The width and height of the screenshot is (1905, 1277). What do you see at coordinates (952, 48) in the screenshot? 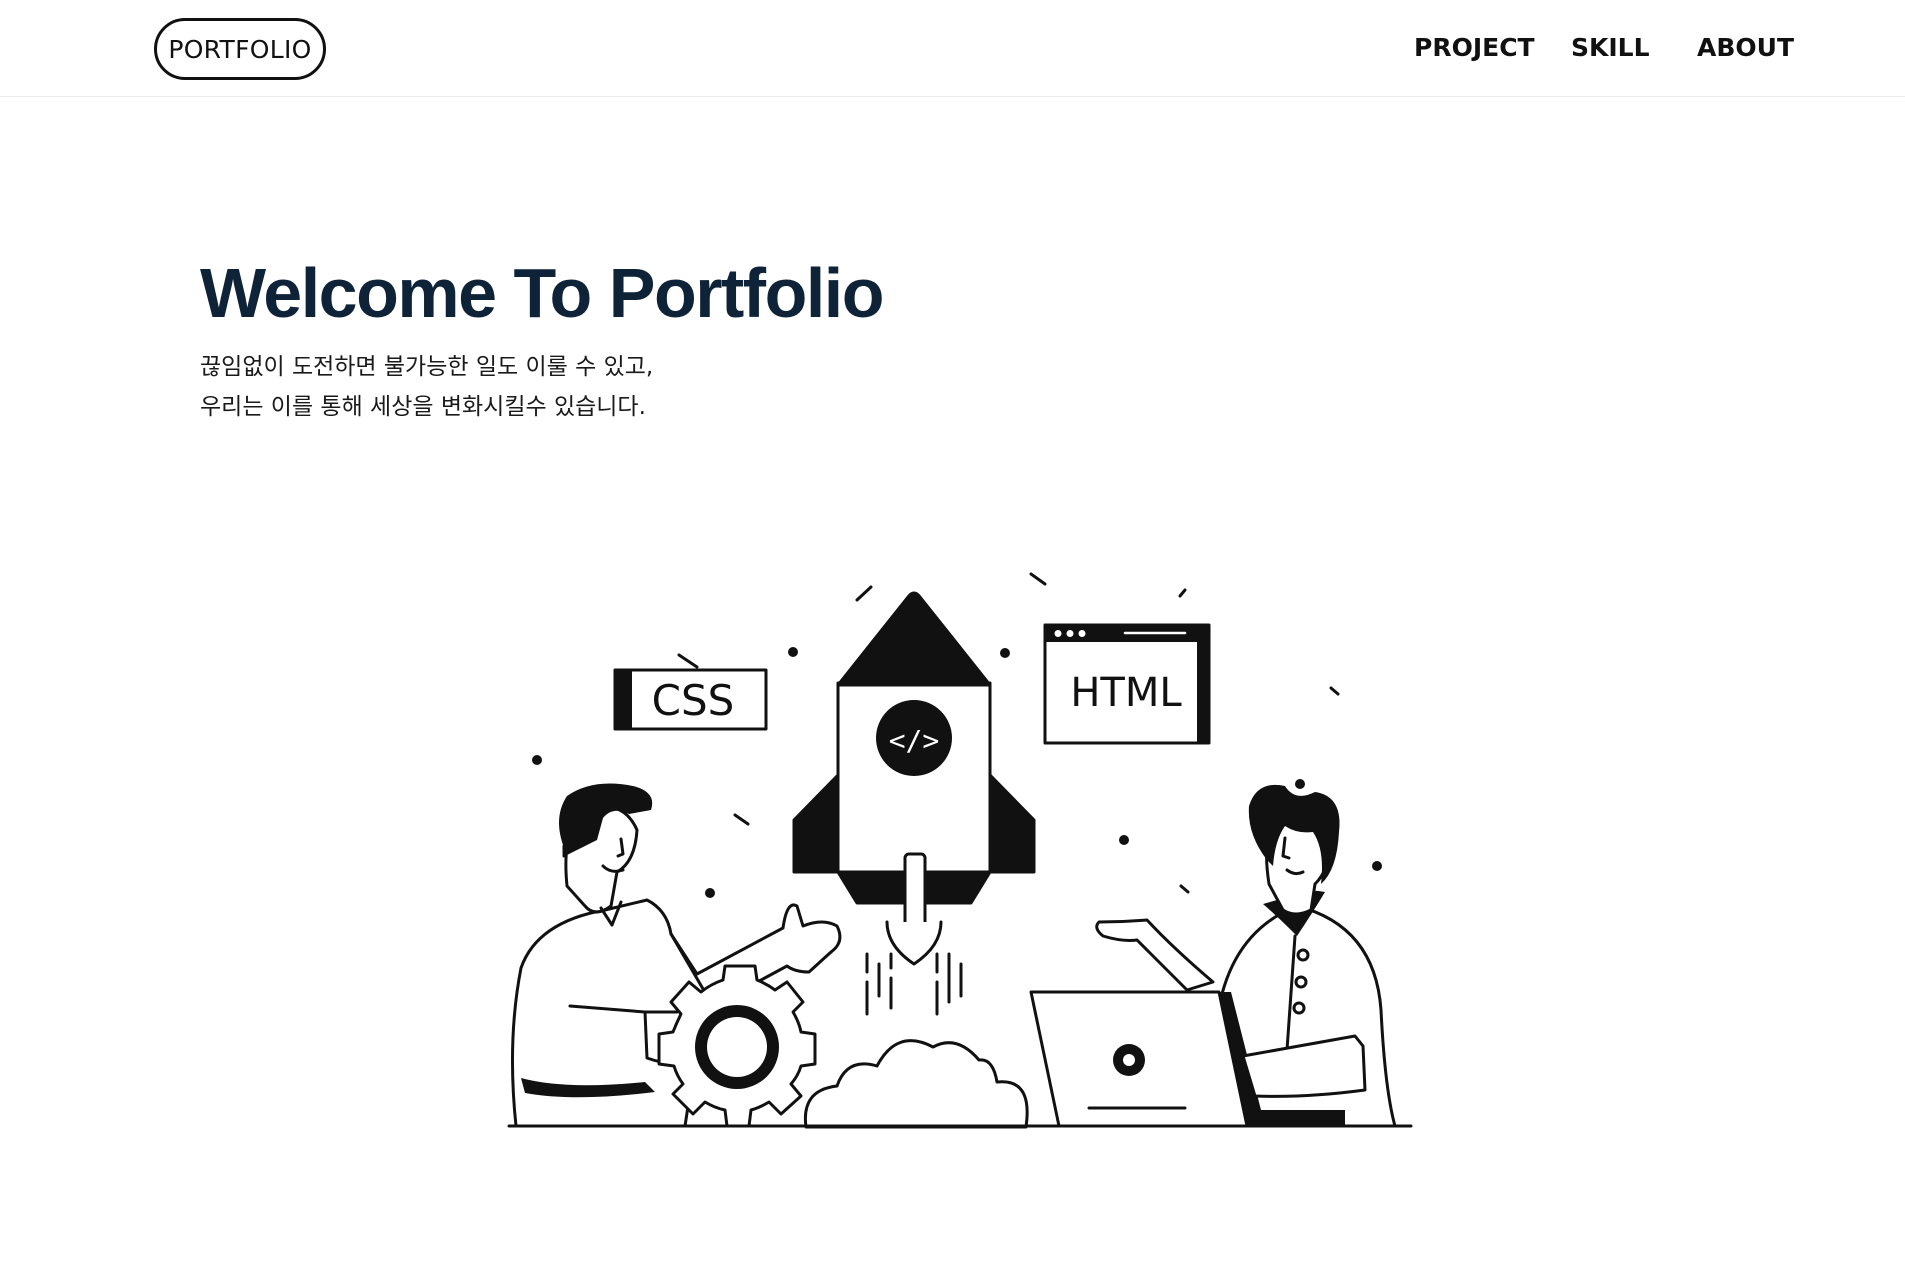
I see `site-header: PORTFOLIO PROJECT SKILL ABOUT` at bounding box center [952, 48].